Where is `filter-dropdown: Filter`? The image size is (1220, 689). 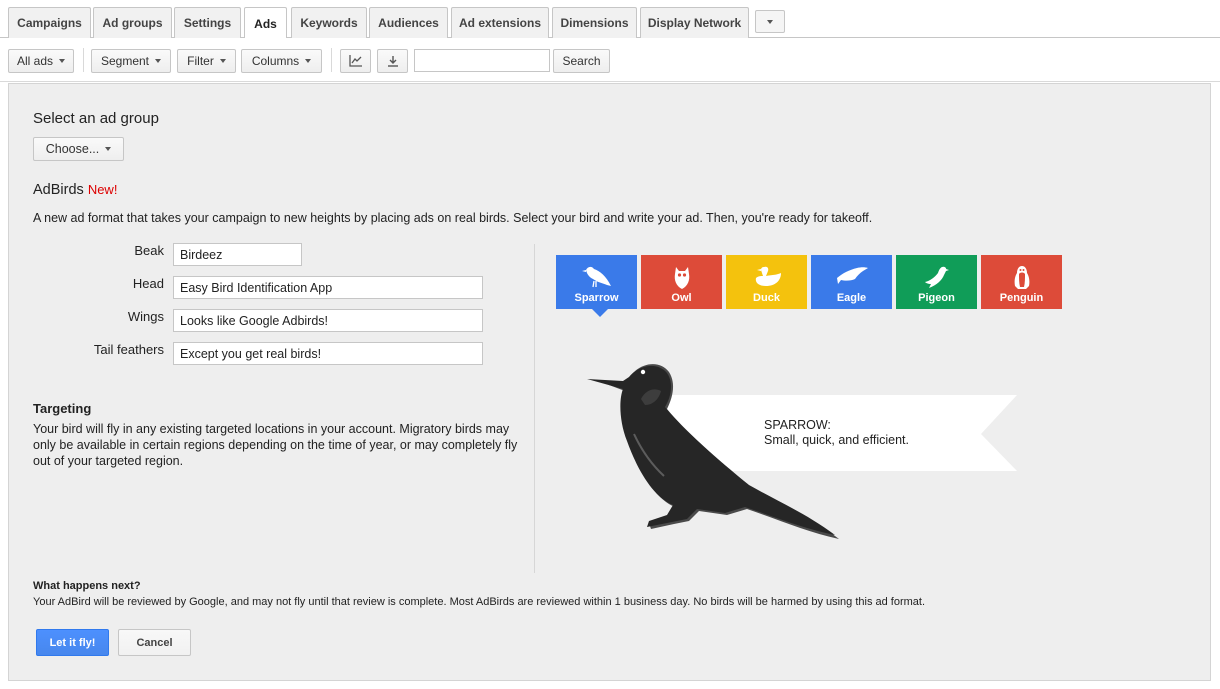
filter-dropdown: Filter is located at coordinates (206, 61).